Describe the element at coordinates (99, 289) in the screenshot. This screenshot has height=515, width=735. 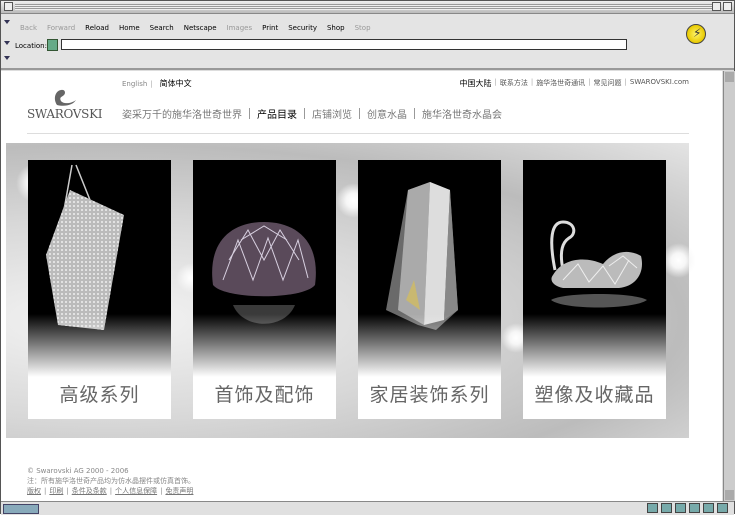
I see `category-card-couture: 高级系列` at that location.